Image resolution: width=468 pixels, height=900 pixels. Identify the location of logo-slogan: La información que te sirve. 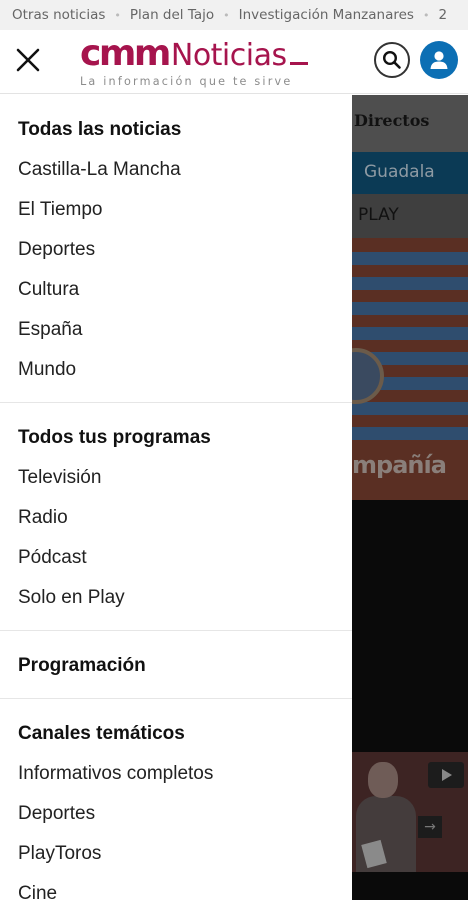
(186, 81).